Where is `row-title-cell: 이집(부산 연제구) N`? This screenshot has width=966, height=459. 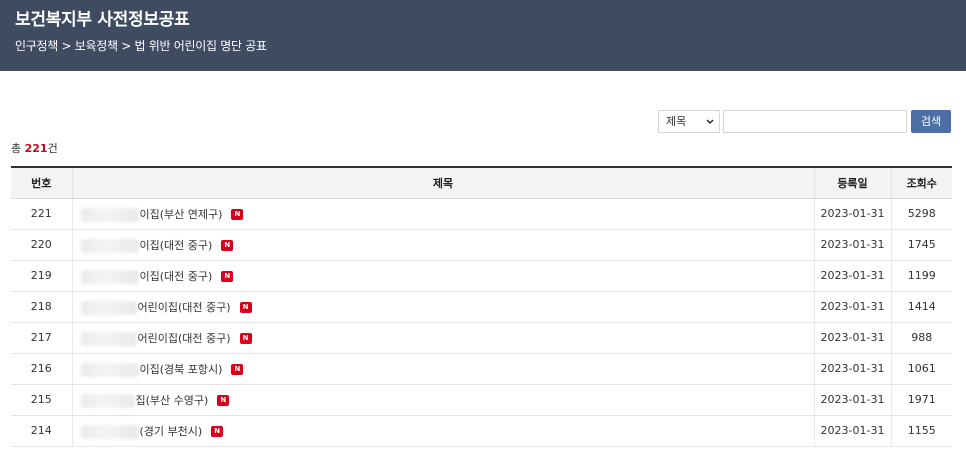 row-title-cell: 이집(부산 연제구) N is located at coordinates (442, 214).